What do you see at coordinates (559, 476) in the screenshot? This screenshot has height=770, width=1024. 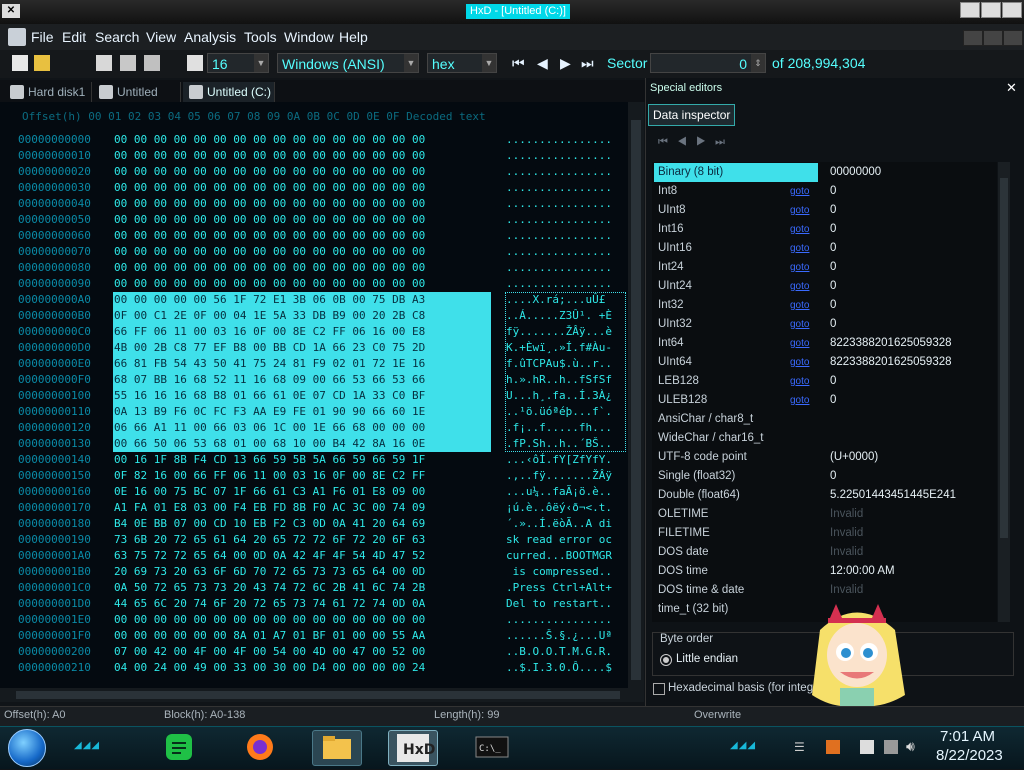 I see `row-decoded-text: .,..fÿ.......ŽÂÿ` at bounding box center [559, 476].